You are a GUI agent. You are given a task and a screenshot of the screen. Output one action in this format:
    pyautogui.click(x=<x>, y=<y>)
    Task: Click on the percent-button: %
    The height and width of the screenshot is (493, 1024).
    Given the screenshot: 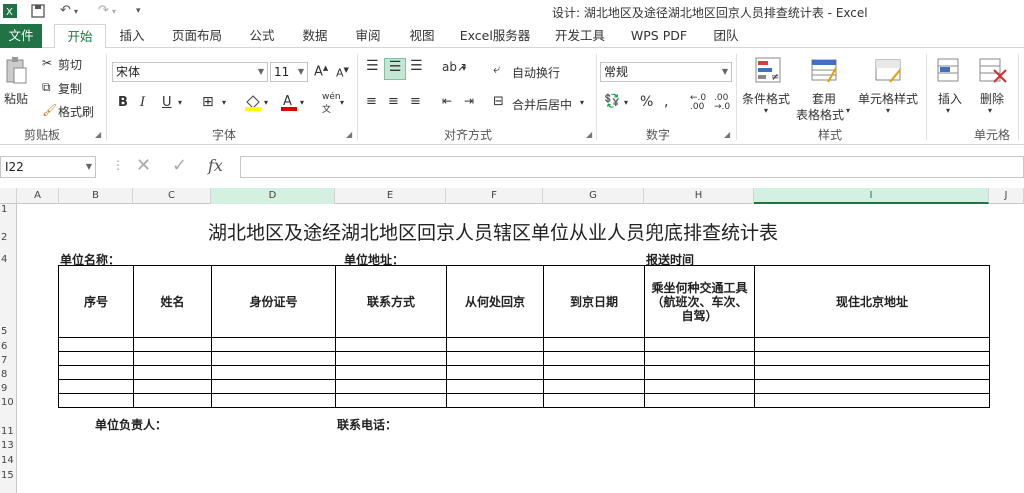 What is the action you would take?
    pyautogui.click(x=646, y=102)
    